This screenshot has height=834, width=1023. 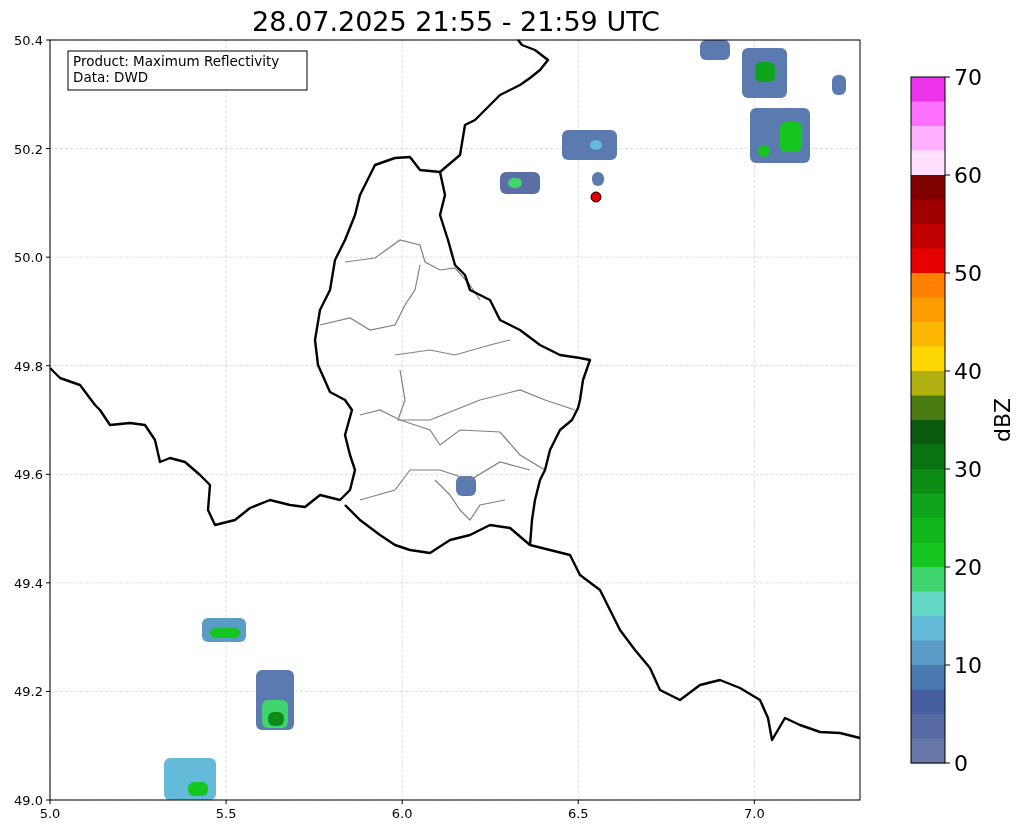 What do you see at coordinates (1002, 420) in the screenshot?
I see `colorbar-label: dBZ` at bounding box center [1002, 420].